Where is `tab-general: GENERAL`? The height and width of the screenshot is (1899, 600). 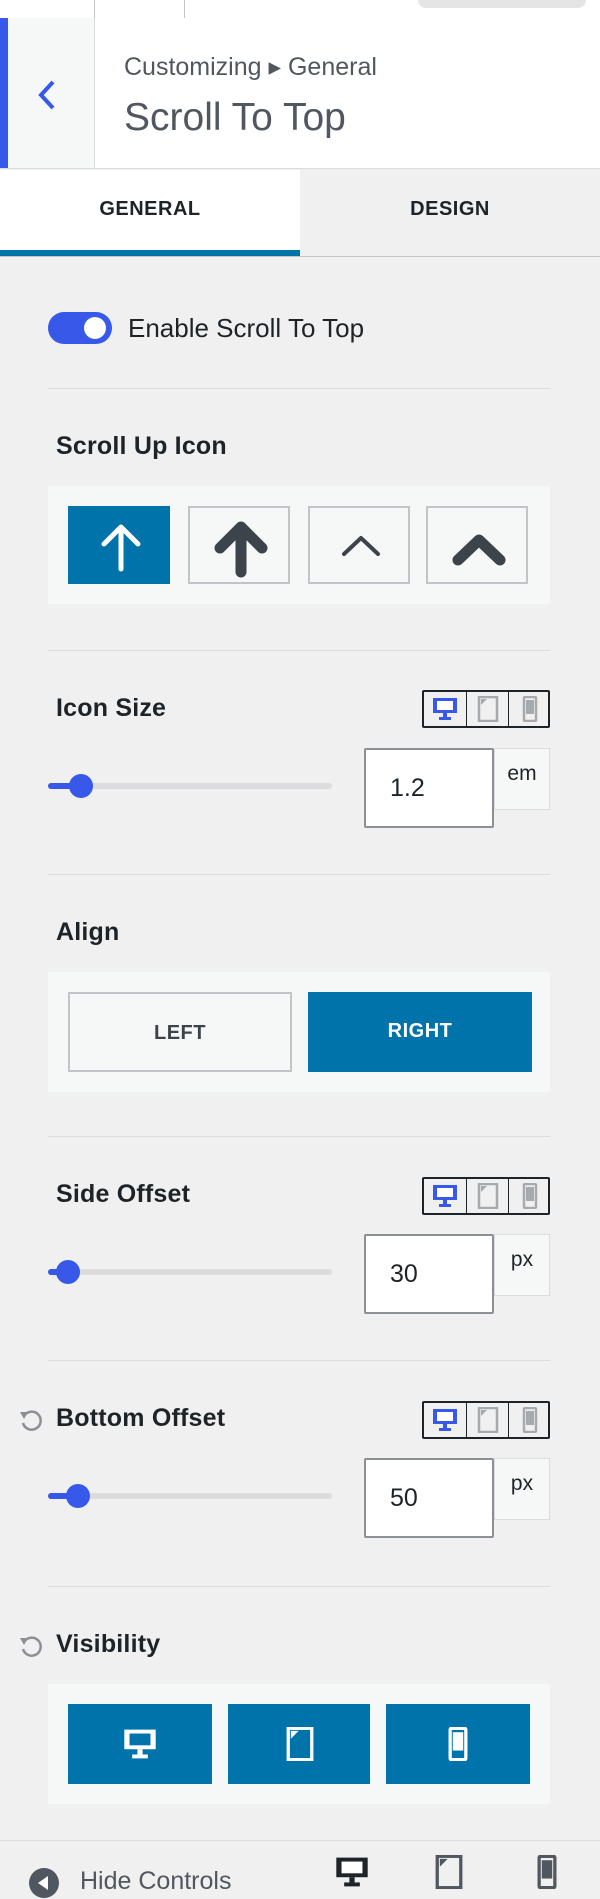 tab-general: GENERAL is located at coordinates (150, 213).